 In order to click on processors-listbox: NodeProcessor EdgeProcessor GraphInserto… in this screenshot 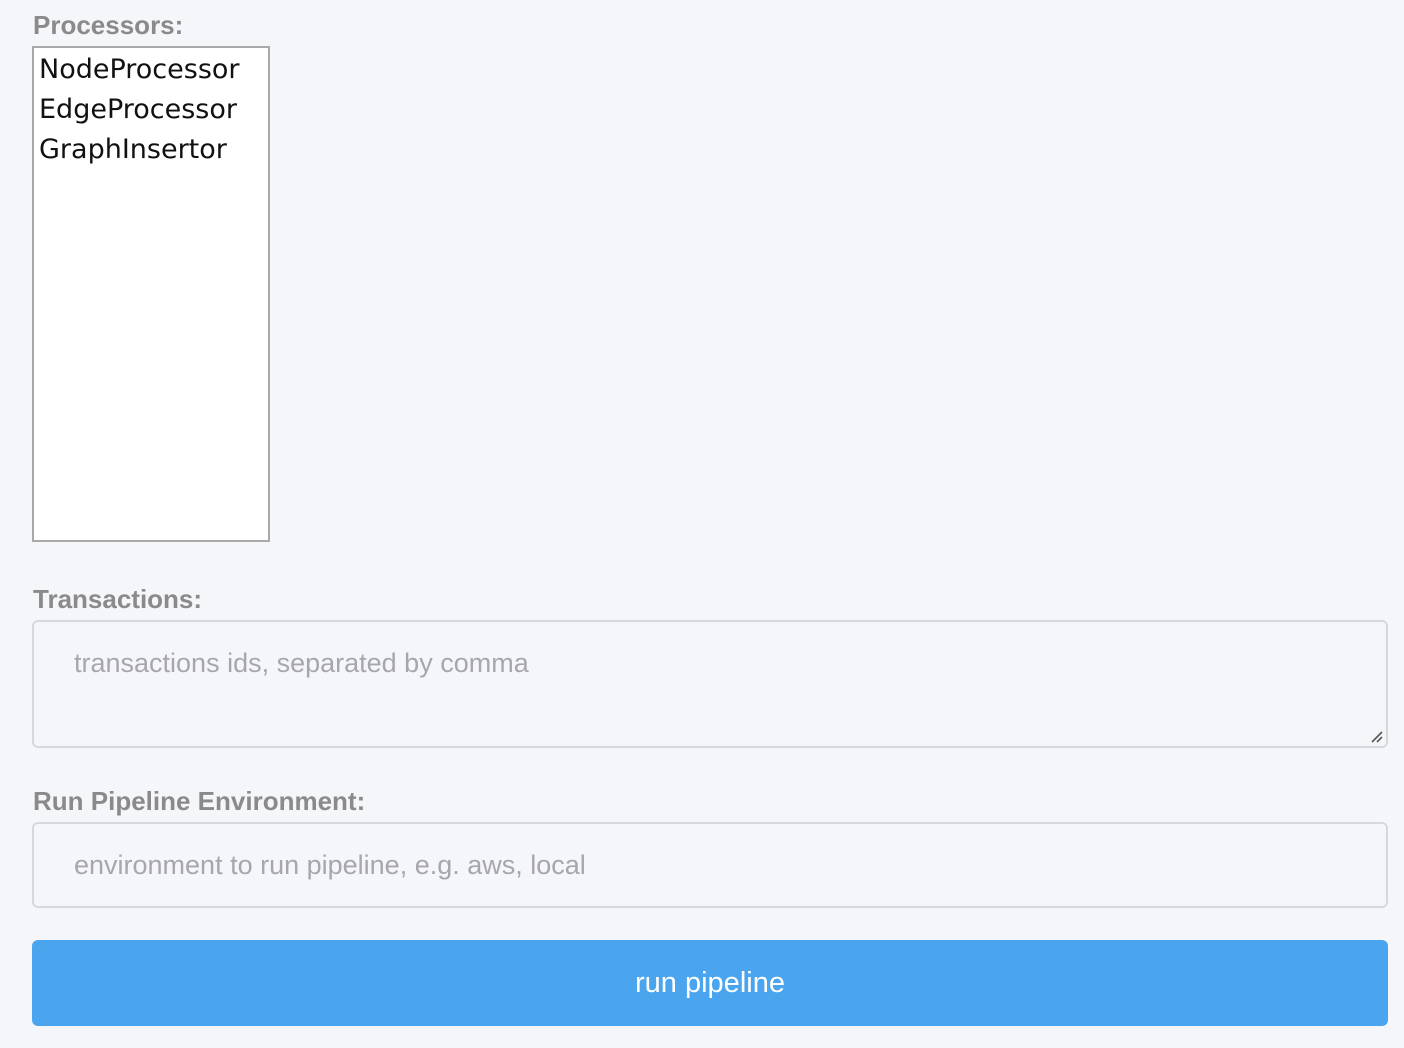, I will do `click(151, 294)`.